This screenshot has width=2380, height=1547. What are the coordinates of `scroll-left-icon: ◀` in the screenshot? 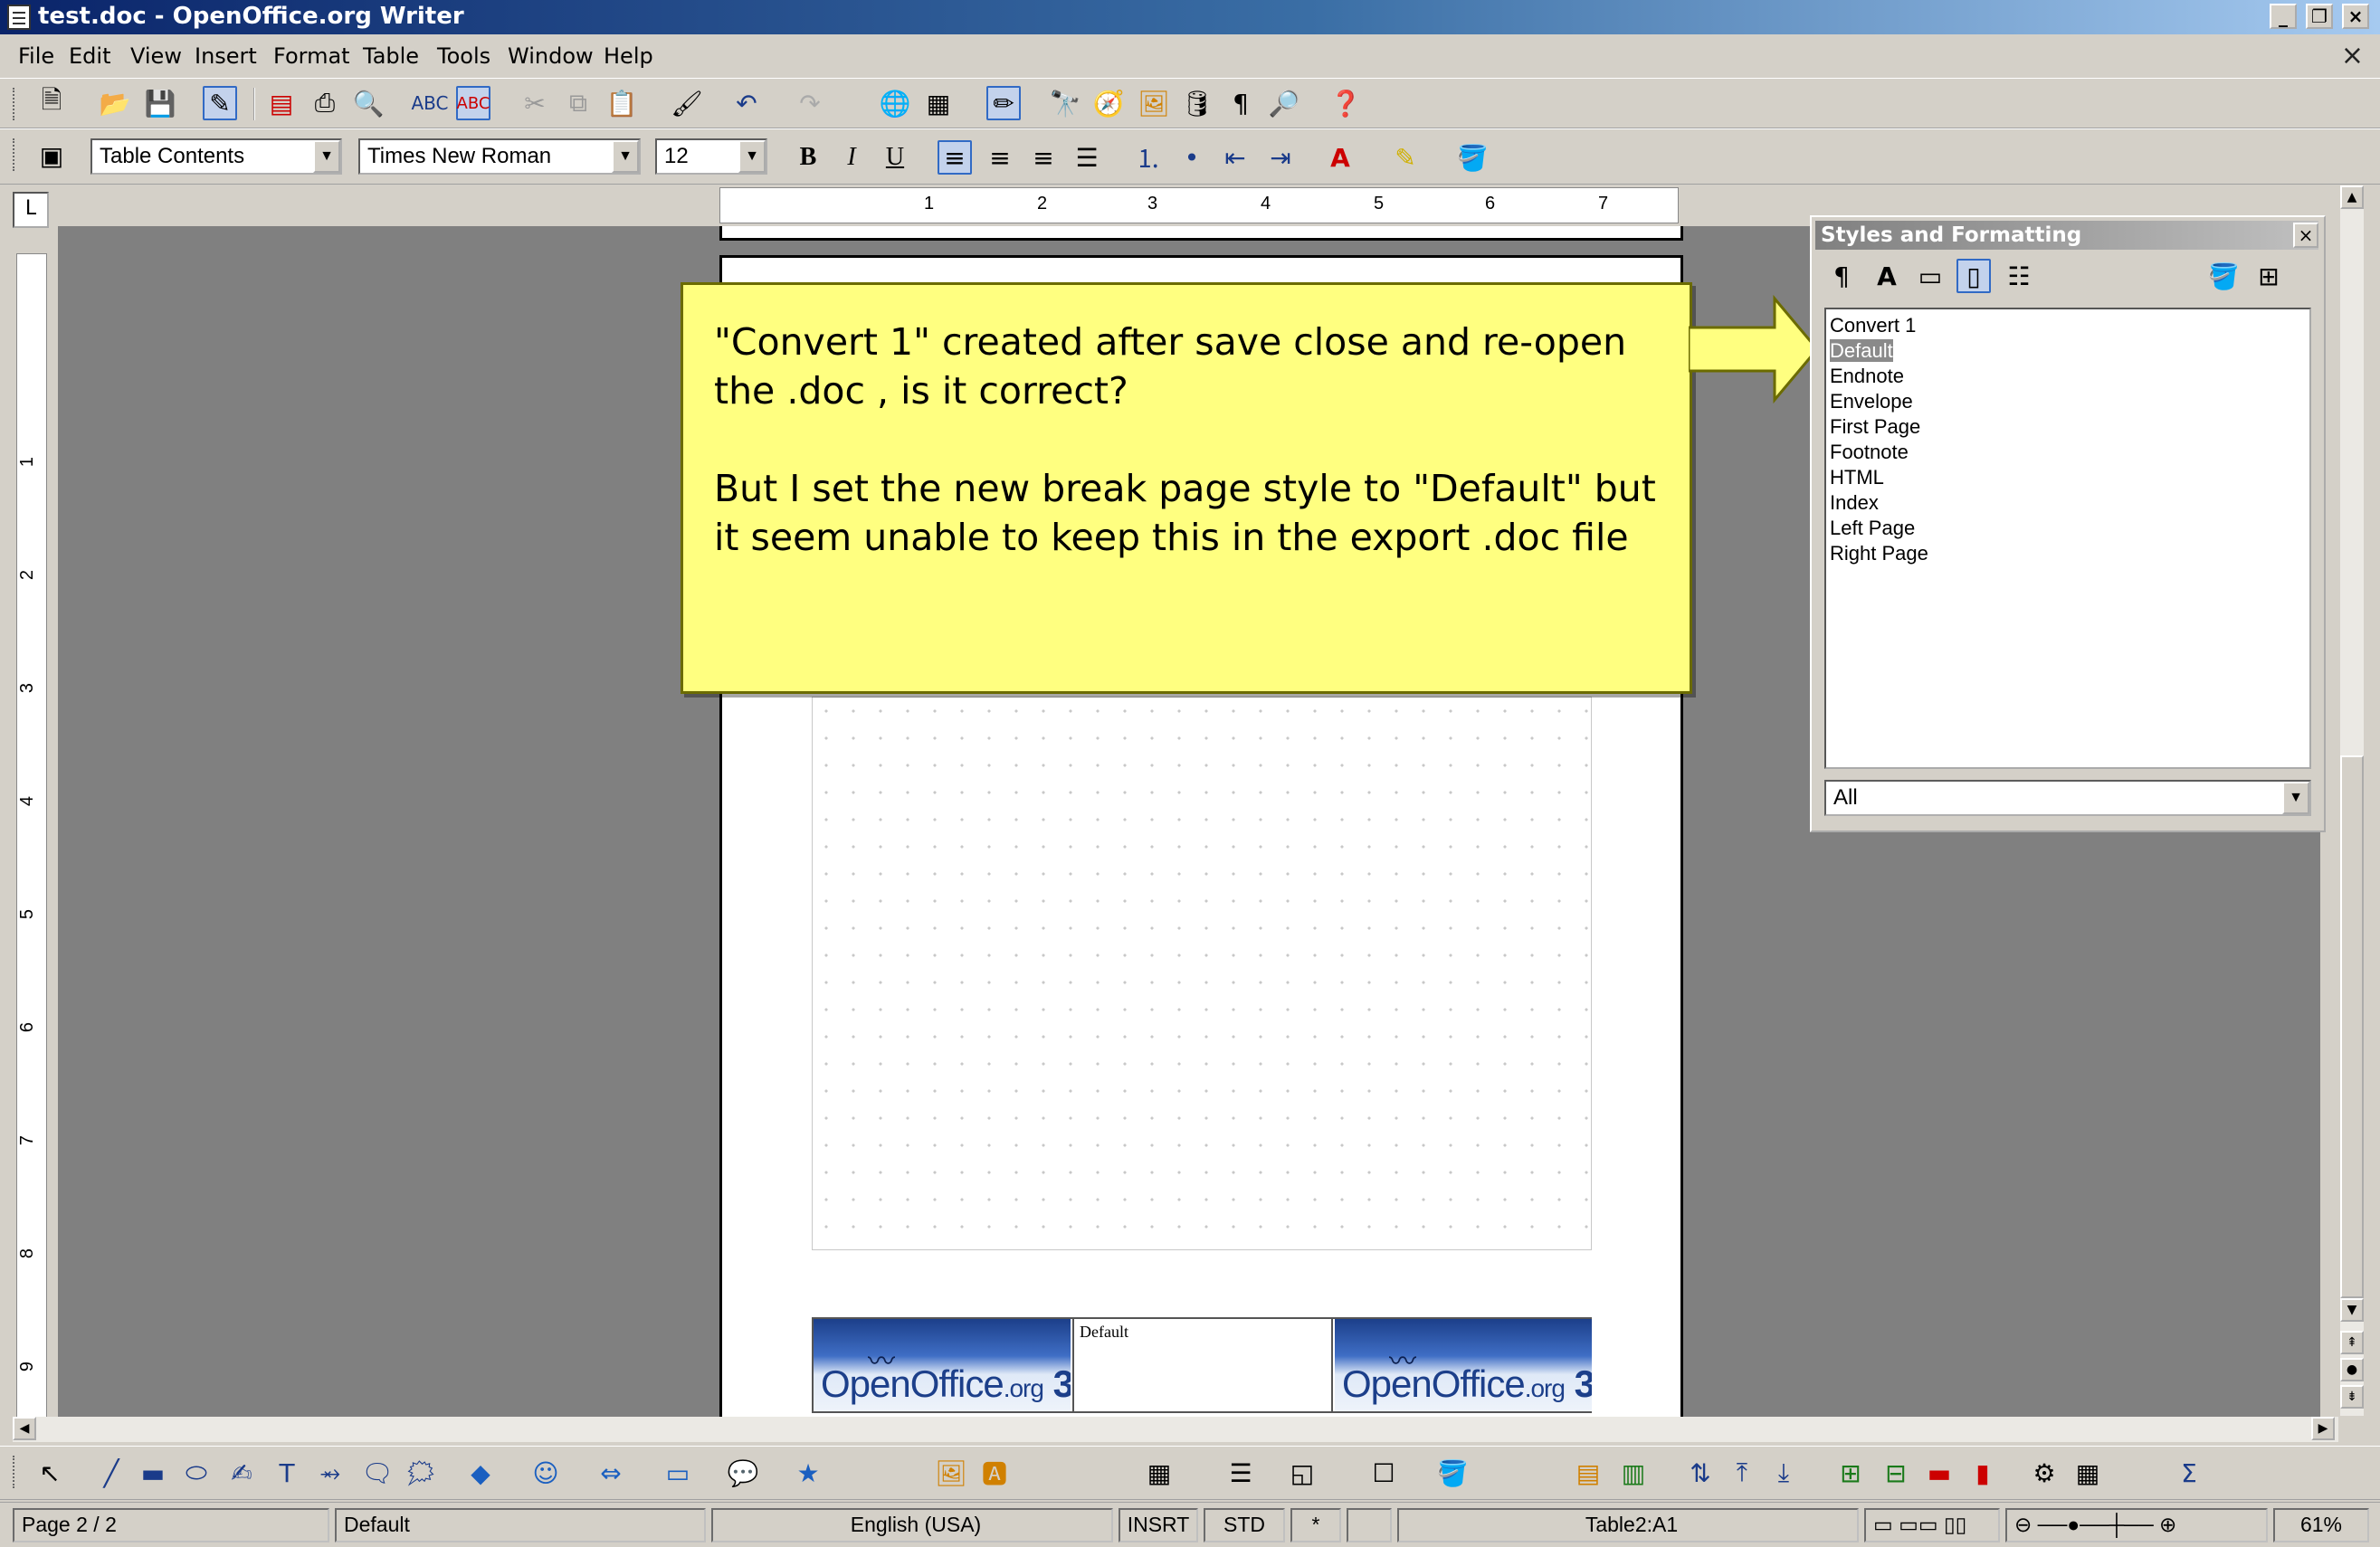 It's located at (24, 1428).